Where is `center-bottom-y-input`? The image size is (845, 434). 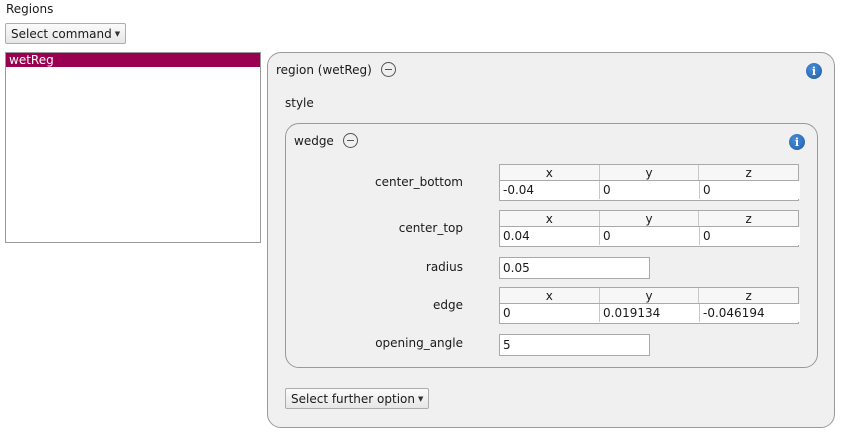
center-bottom-y-input is located at coordinates (650, 190).